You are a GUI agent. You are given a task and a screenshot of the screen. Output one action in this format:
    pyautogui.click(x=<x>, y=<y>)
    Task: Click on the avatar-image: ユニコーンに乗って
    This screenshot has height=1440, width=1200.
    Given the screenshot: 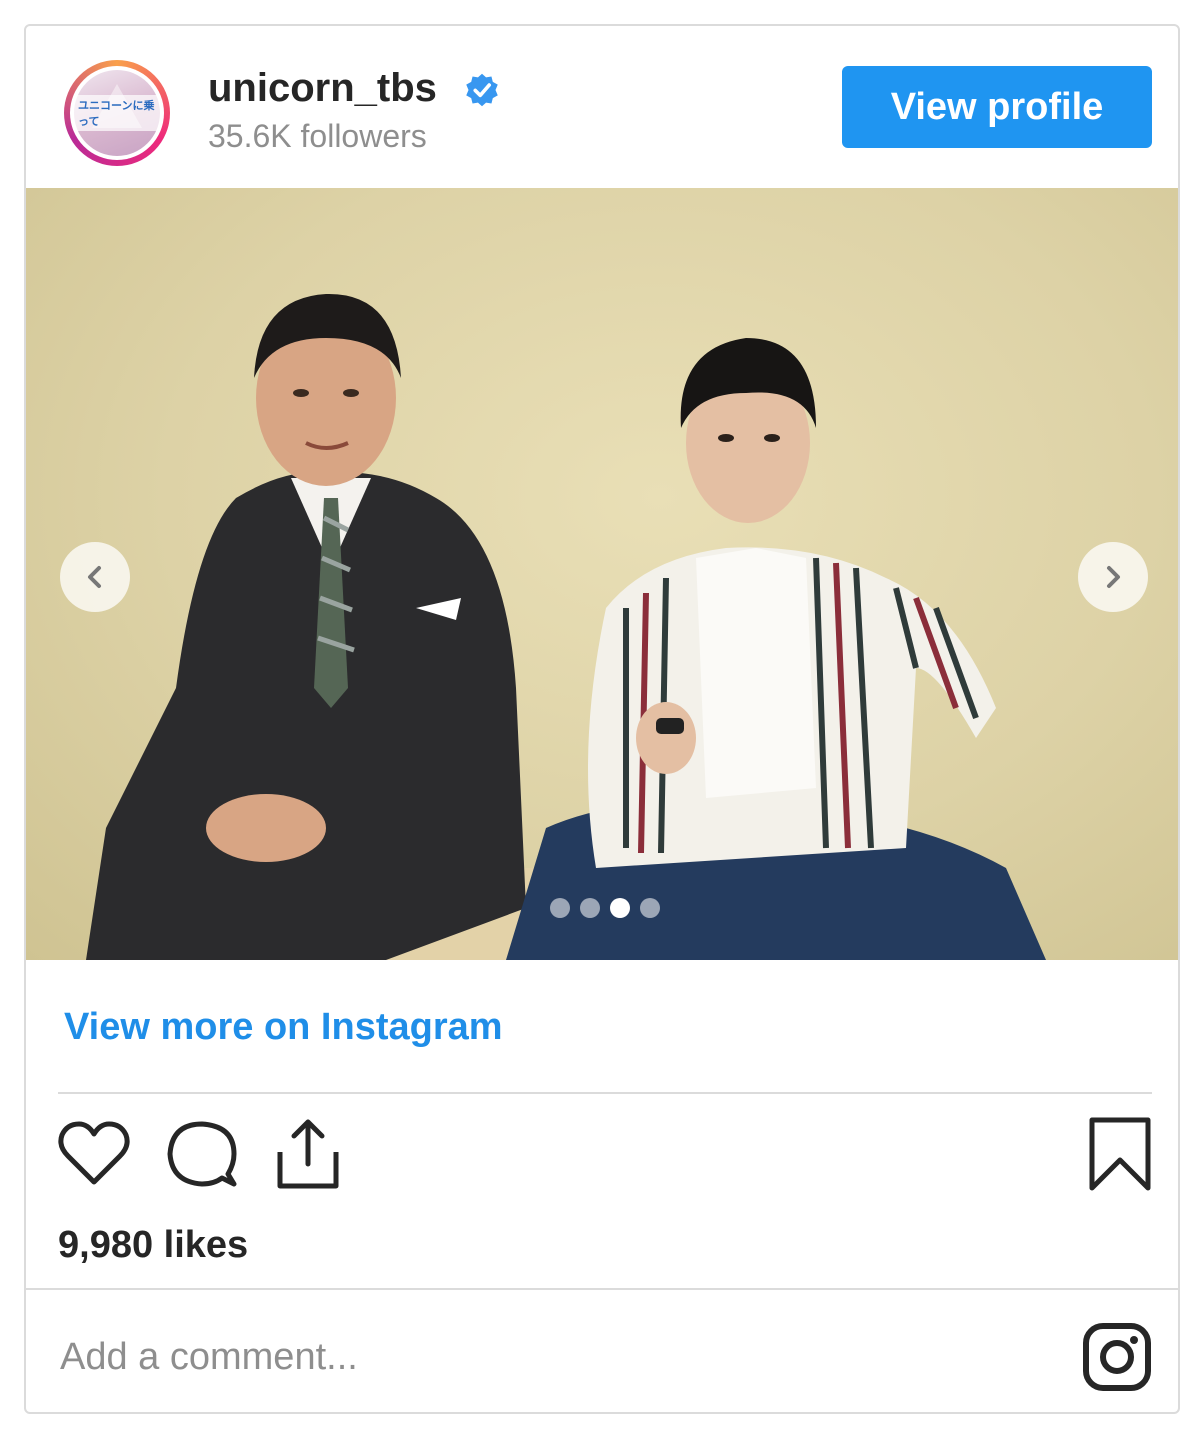 What is the action you would take?
    pyautogui.click(x=117, y=113)
    